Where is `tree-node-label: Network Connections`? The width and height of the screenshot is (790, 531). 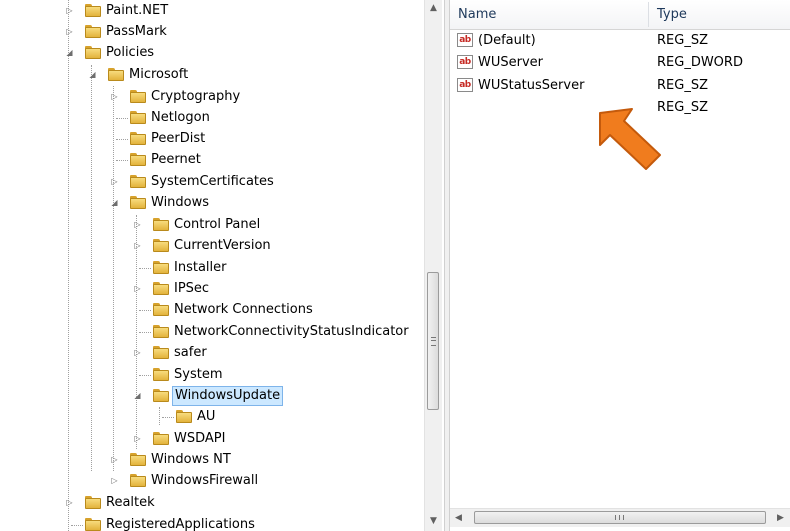
tree-node-label: Network Connections is located at coordinates (243, 310).